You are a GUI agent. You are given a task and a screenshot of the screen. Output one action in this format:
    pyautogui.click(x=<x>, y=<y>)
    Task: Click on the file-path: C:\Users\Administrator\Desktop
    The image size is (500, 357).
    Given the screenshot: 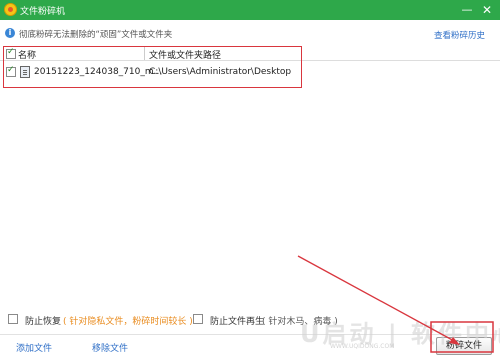 What is the action you would take?
    pyautogui.click(x=220, y=72)
    